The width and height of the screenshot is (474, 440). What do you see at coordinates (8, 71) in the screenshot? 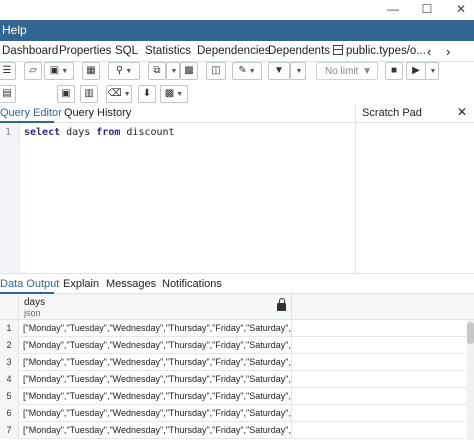
I see `connection-button: ☰` at bounding box center [8, 71].